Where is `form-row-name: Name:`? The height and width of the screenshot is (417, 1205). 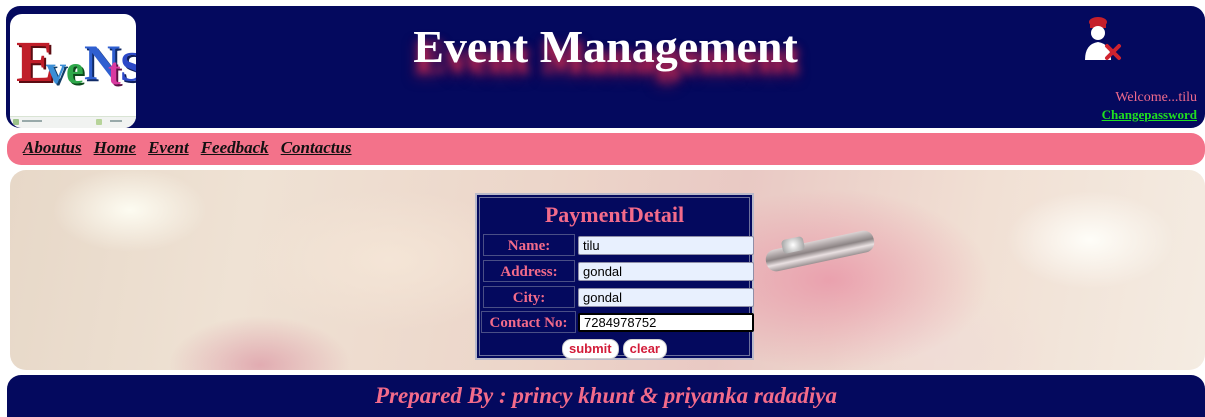
form-row-name: Name: is located at coordinates (618, 245).